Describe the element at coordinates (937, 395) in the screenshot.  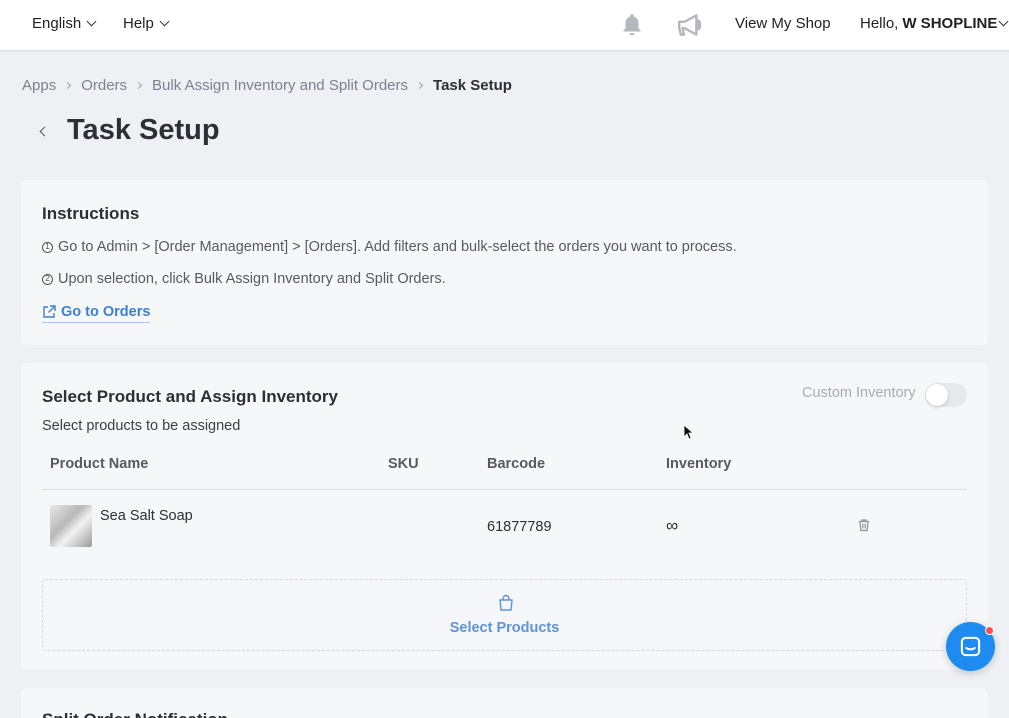
I see `toggle-knob` at that location.